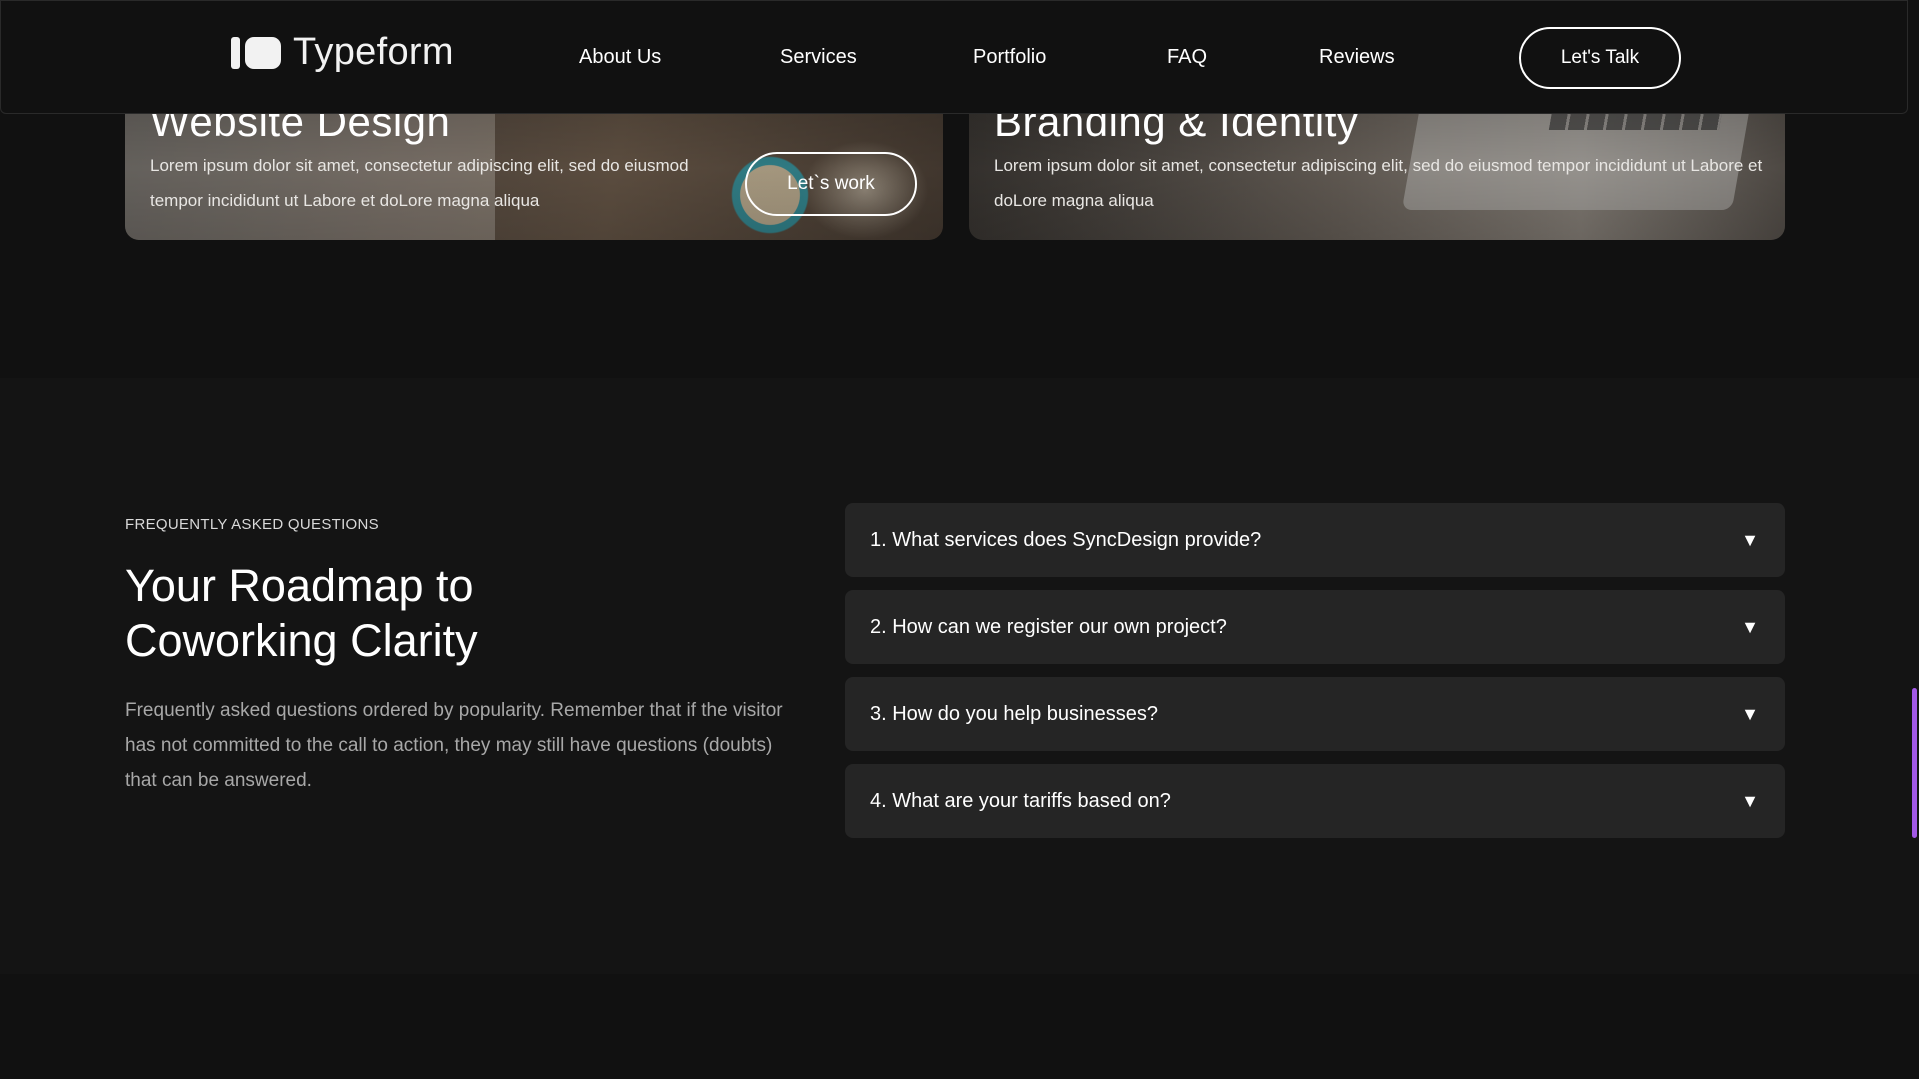 The height and width of the screenshot is (1079, 1919). What do you see at coordinates (1315, 801) in the screenshot?
I see `faq-item: 4. What are your tariffs based on? ▼` at bounding box center [1315, 801].